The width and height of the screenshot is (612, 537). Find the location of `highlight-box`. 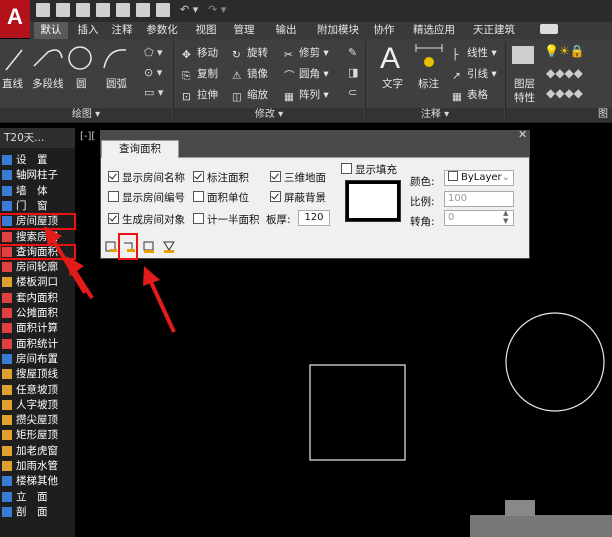

highlight-box is located at coordinates (128, 246).